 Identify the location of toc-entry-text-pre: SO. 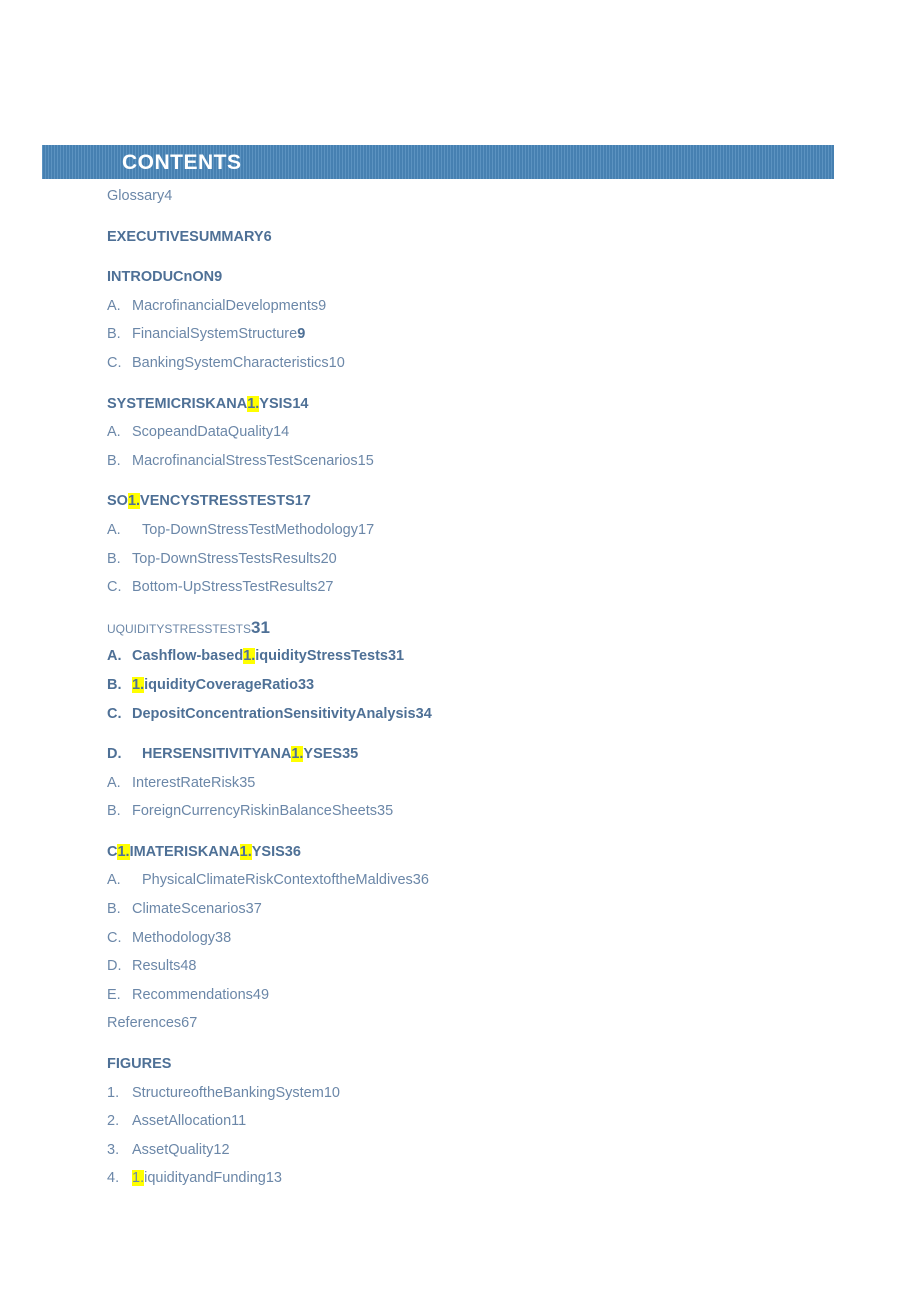
(117, 501).